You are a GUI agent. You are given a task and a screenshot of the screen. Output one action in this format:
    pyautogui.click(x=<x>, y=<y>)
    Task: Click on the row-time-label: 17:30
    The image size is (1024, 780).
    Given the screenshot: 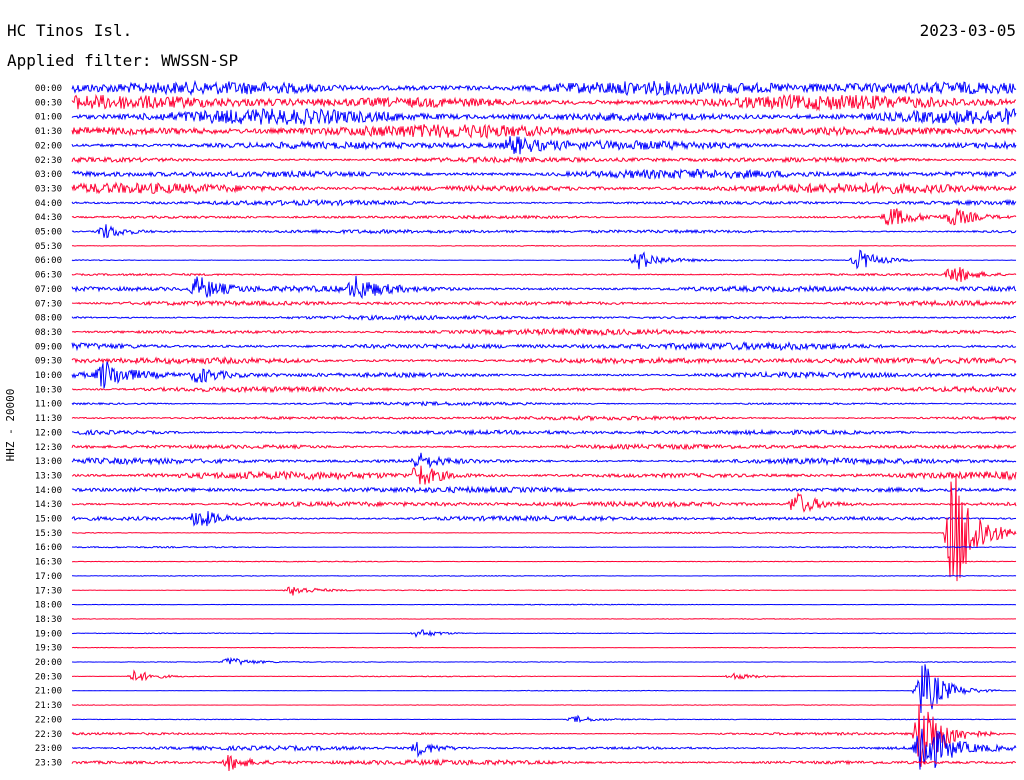 What is the action you would take?
    pyautogui.click(x=48, y=591)
    